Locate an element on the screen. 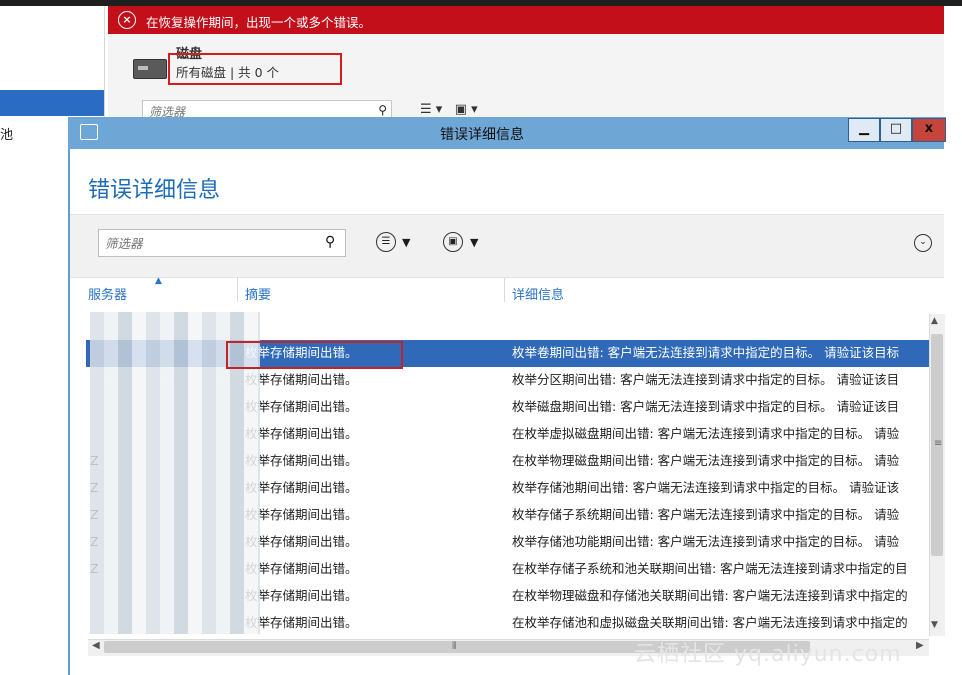 The height and width of the screenshot is (675, 962). cell-detail: 枚举存储池功能期间出错: 客户端无法连接到请求中指定的目标。 请验 is located at coordinates (706, 541).